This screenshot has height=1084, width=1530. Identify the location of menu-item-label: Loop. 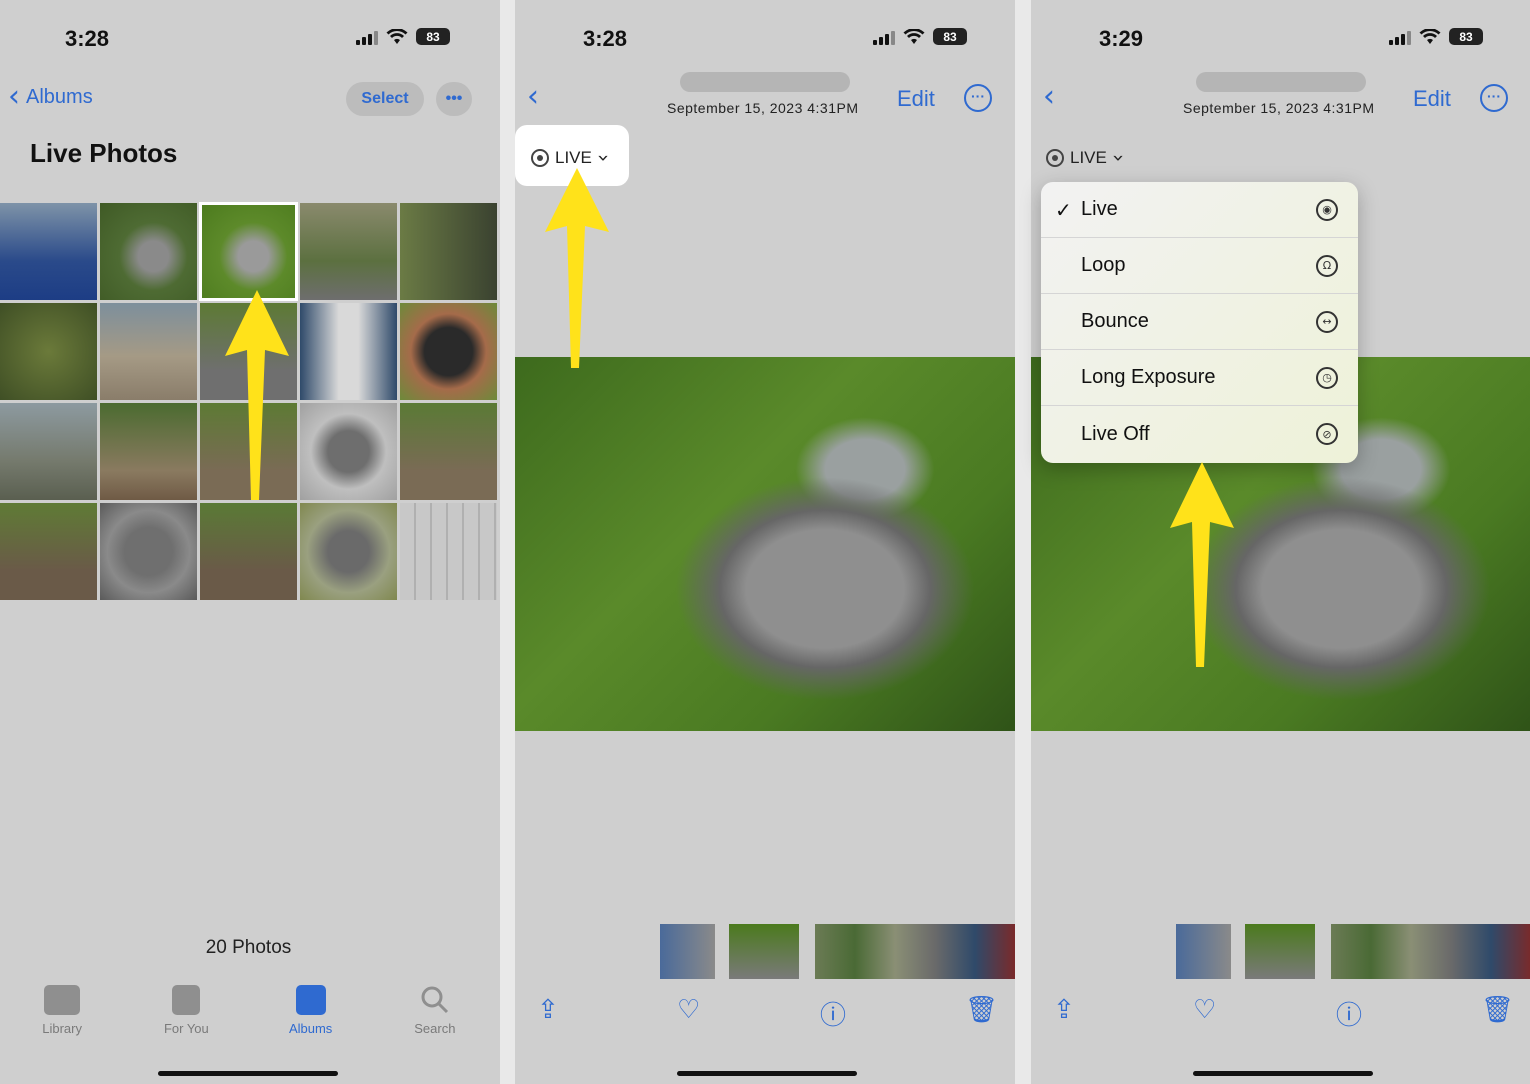
(1103, 265).